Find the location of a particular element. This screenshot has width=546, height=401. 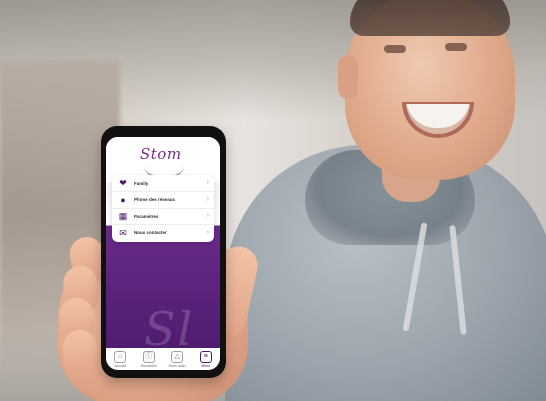

nav-item-news: ⓘ Nouvelles is located at coordinates (149, 359).